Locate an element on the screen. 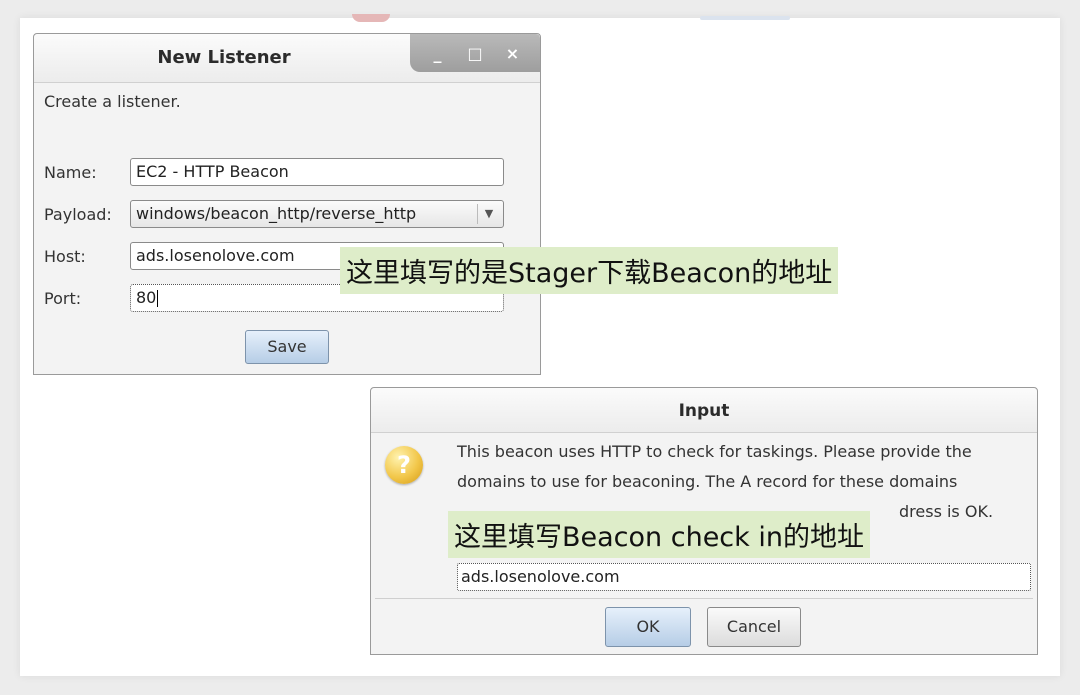 This screenshot has width=1080, height=695. port-label: Port: is located at coordinates (63, 298).